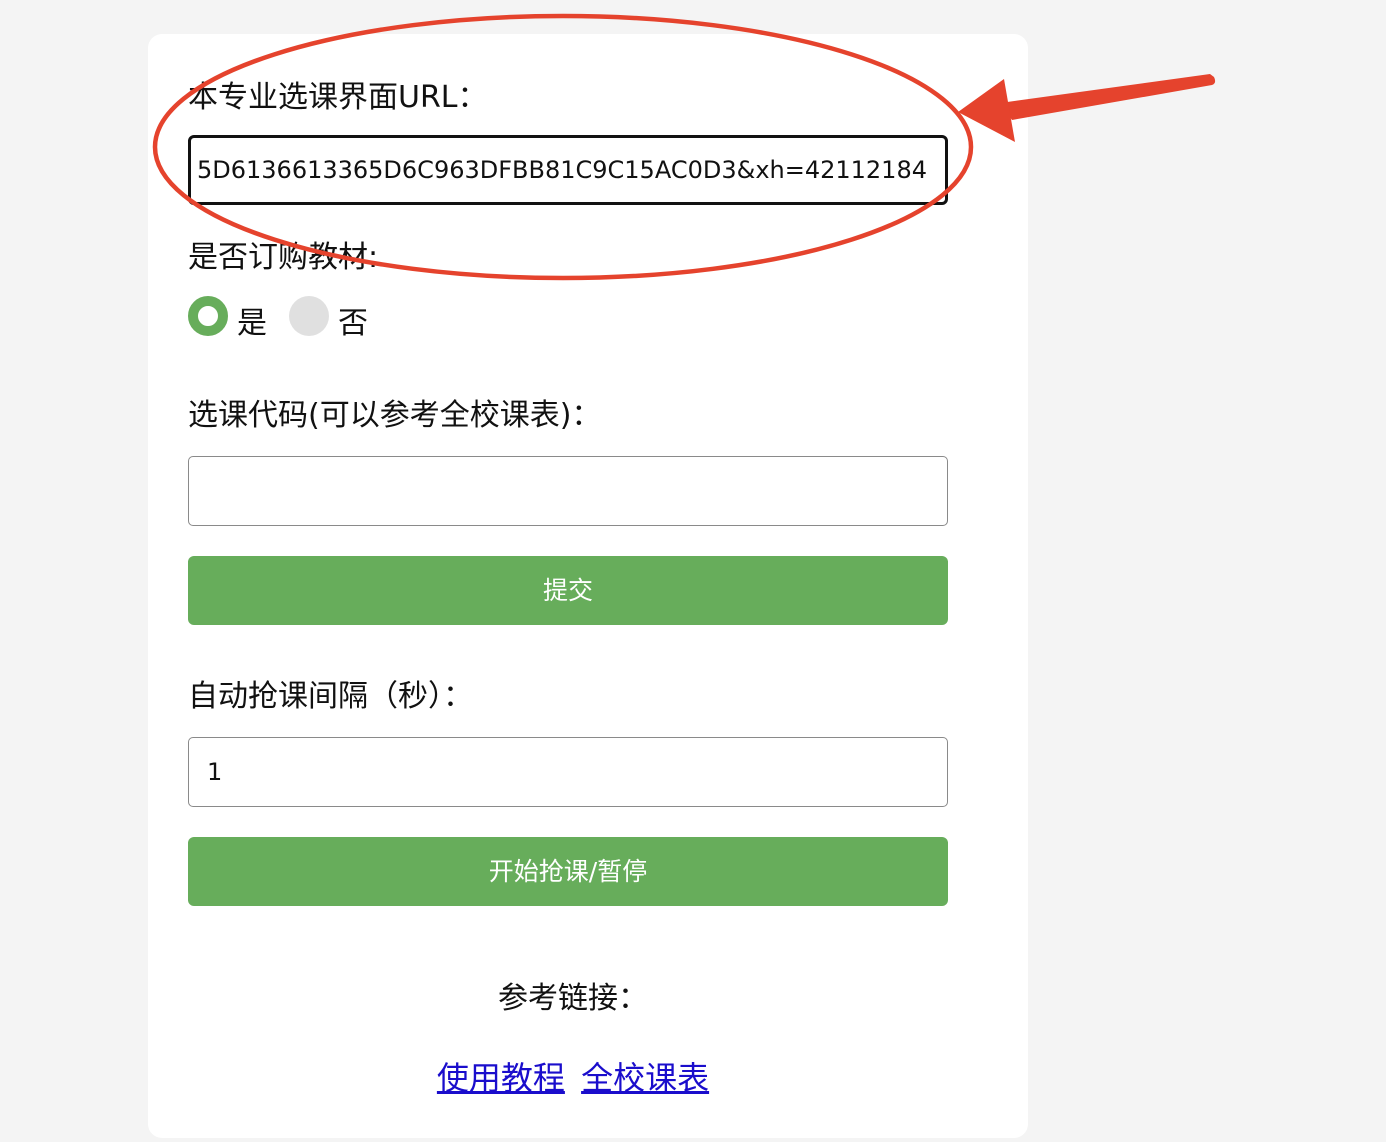 Image resolution: width=1386 pixels, height=1142 pixels. I want to click on start-pause-button: 开始抢课/暂停, so click(568, 871).